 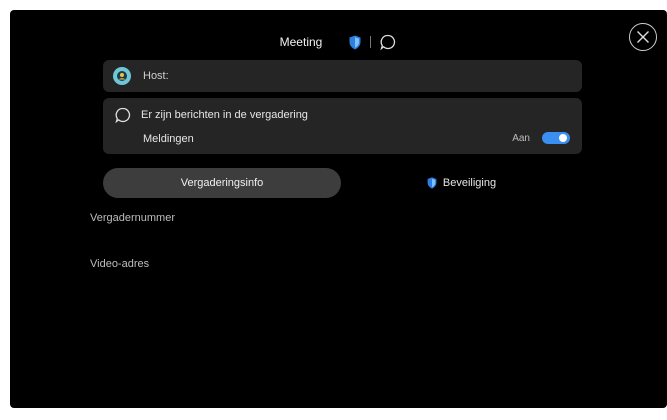 I want to click on messages-row: Er zijn berichten in de vergadering, so click(x=211, y=115).